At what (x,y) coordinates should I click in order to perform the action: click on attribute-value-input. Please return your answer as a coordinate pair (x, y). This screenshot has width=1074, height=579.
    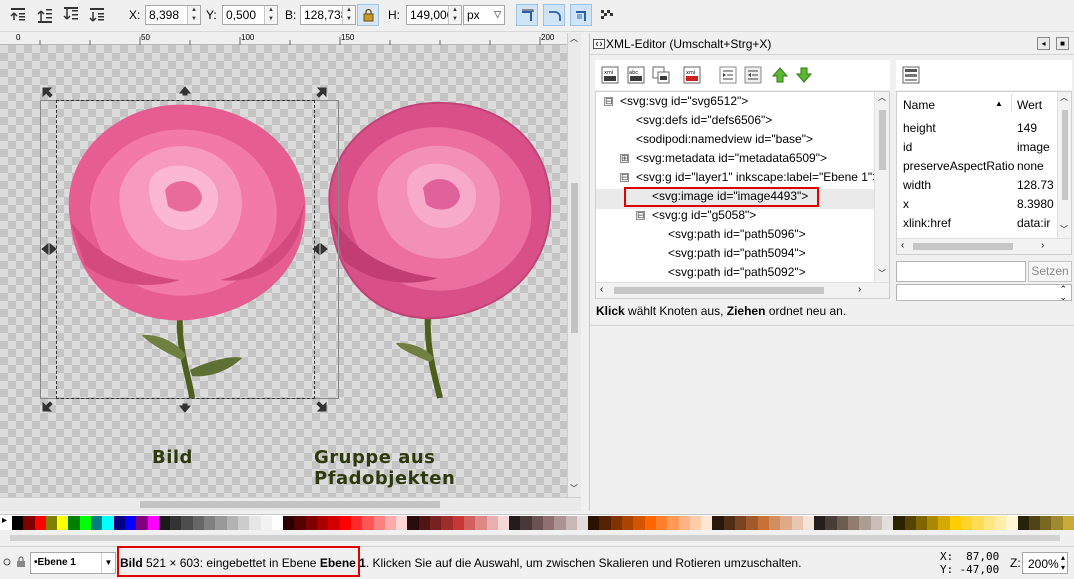
    Looking at the image, I should click on (961, 271).